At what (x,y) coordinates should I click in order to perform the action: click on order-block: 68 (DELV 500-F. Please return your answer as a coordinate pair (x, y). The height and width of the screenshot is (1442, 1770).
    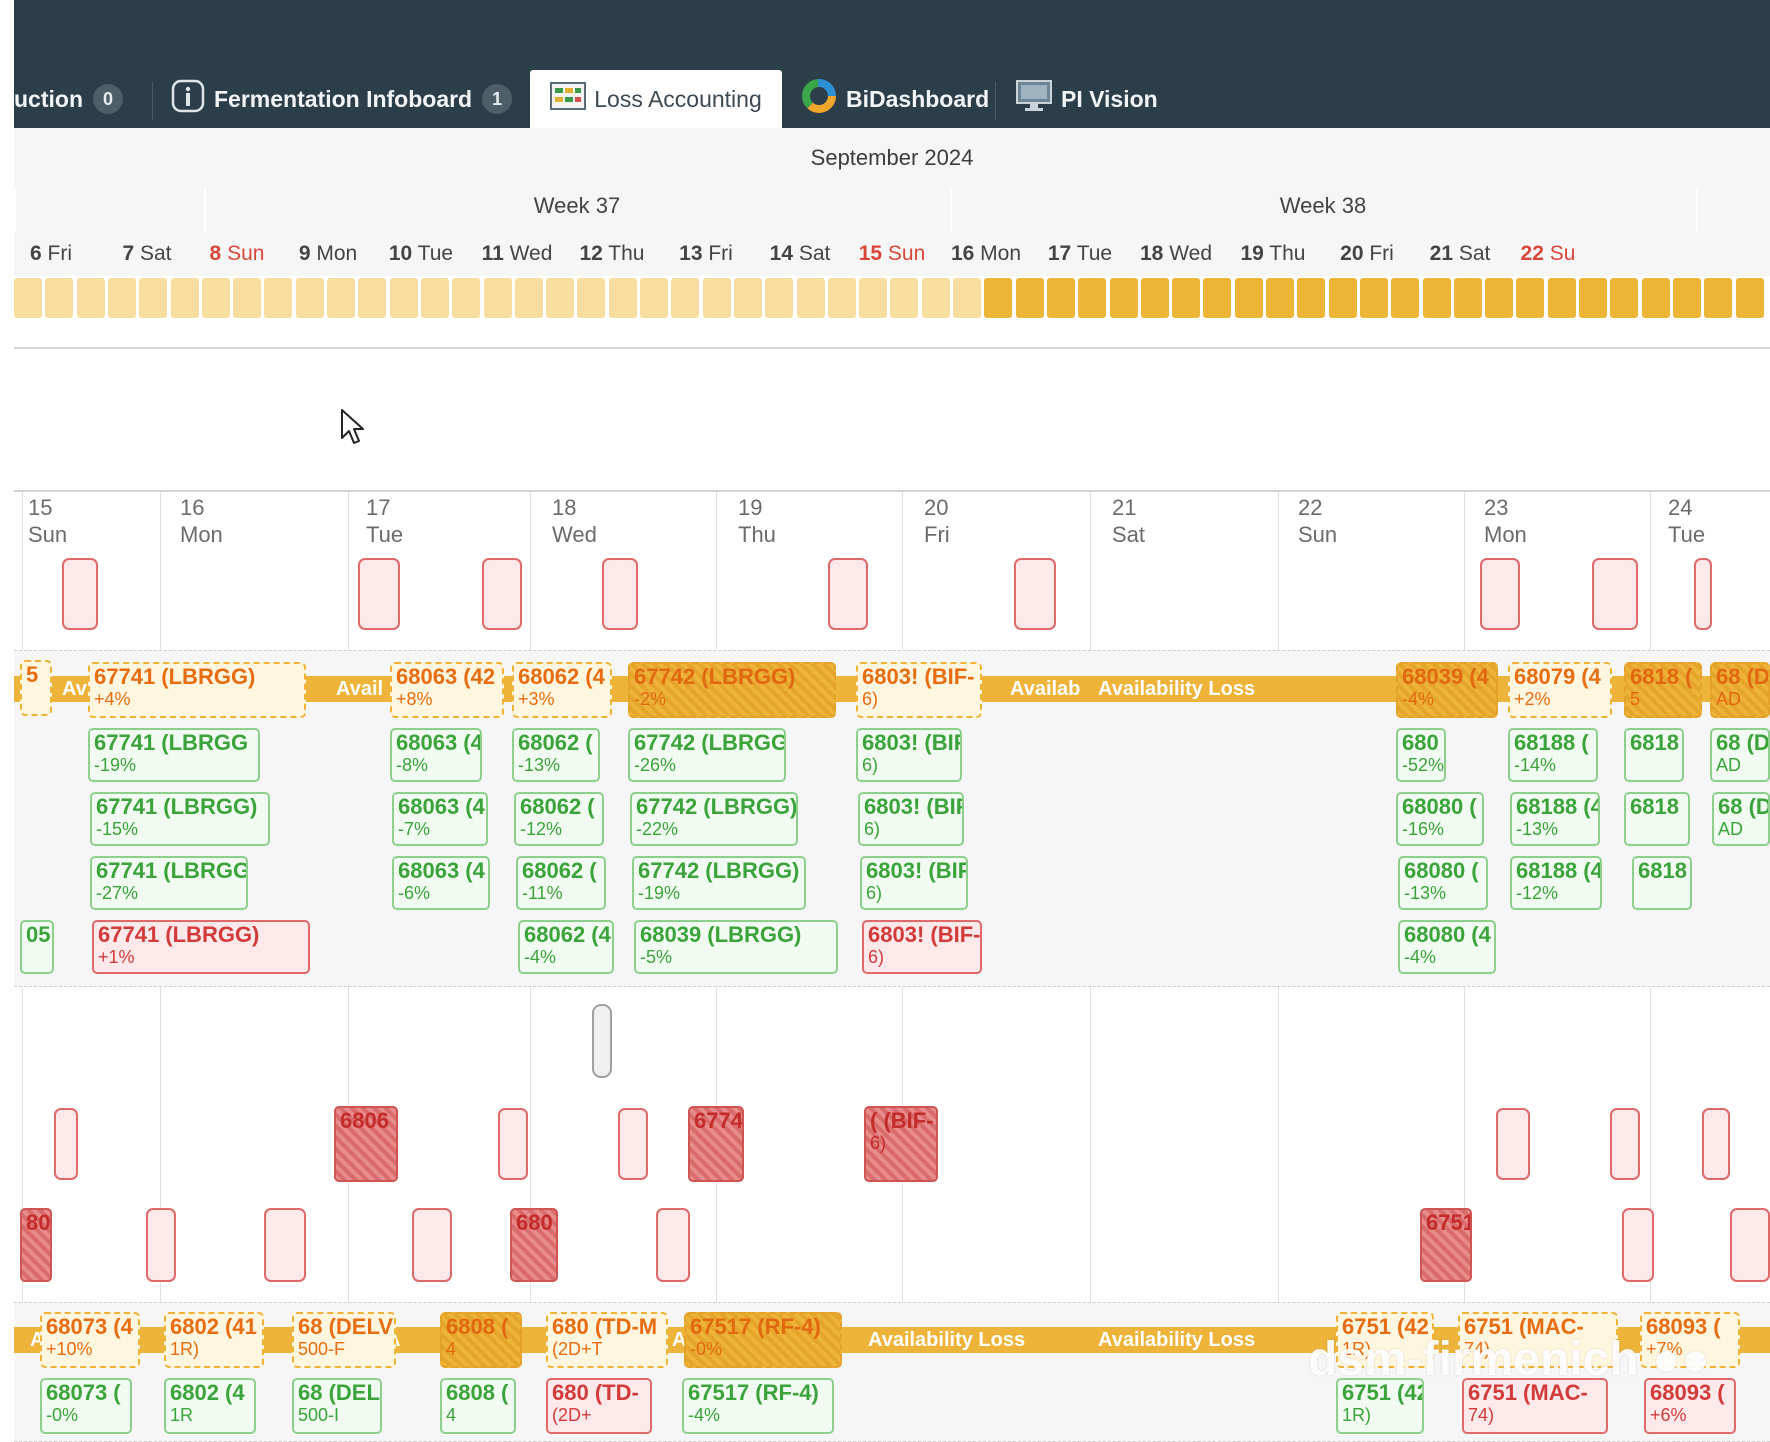
    Looking at the image, I should click on (344, 1340).